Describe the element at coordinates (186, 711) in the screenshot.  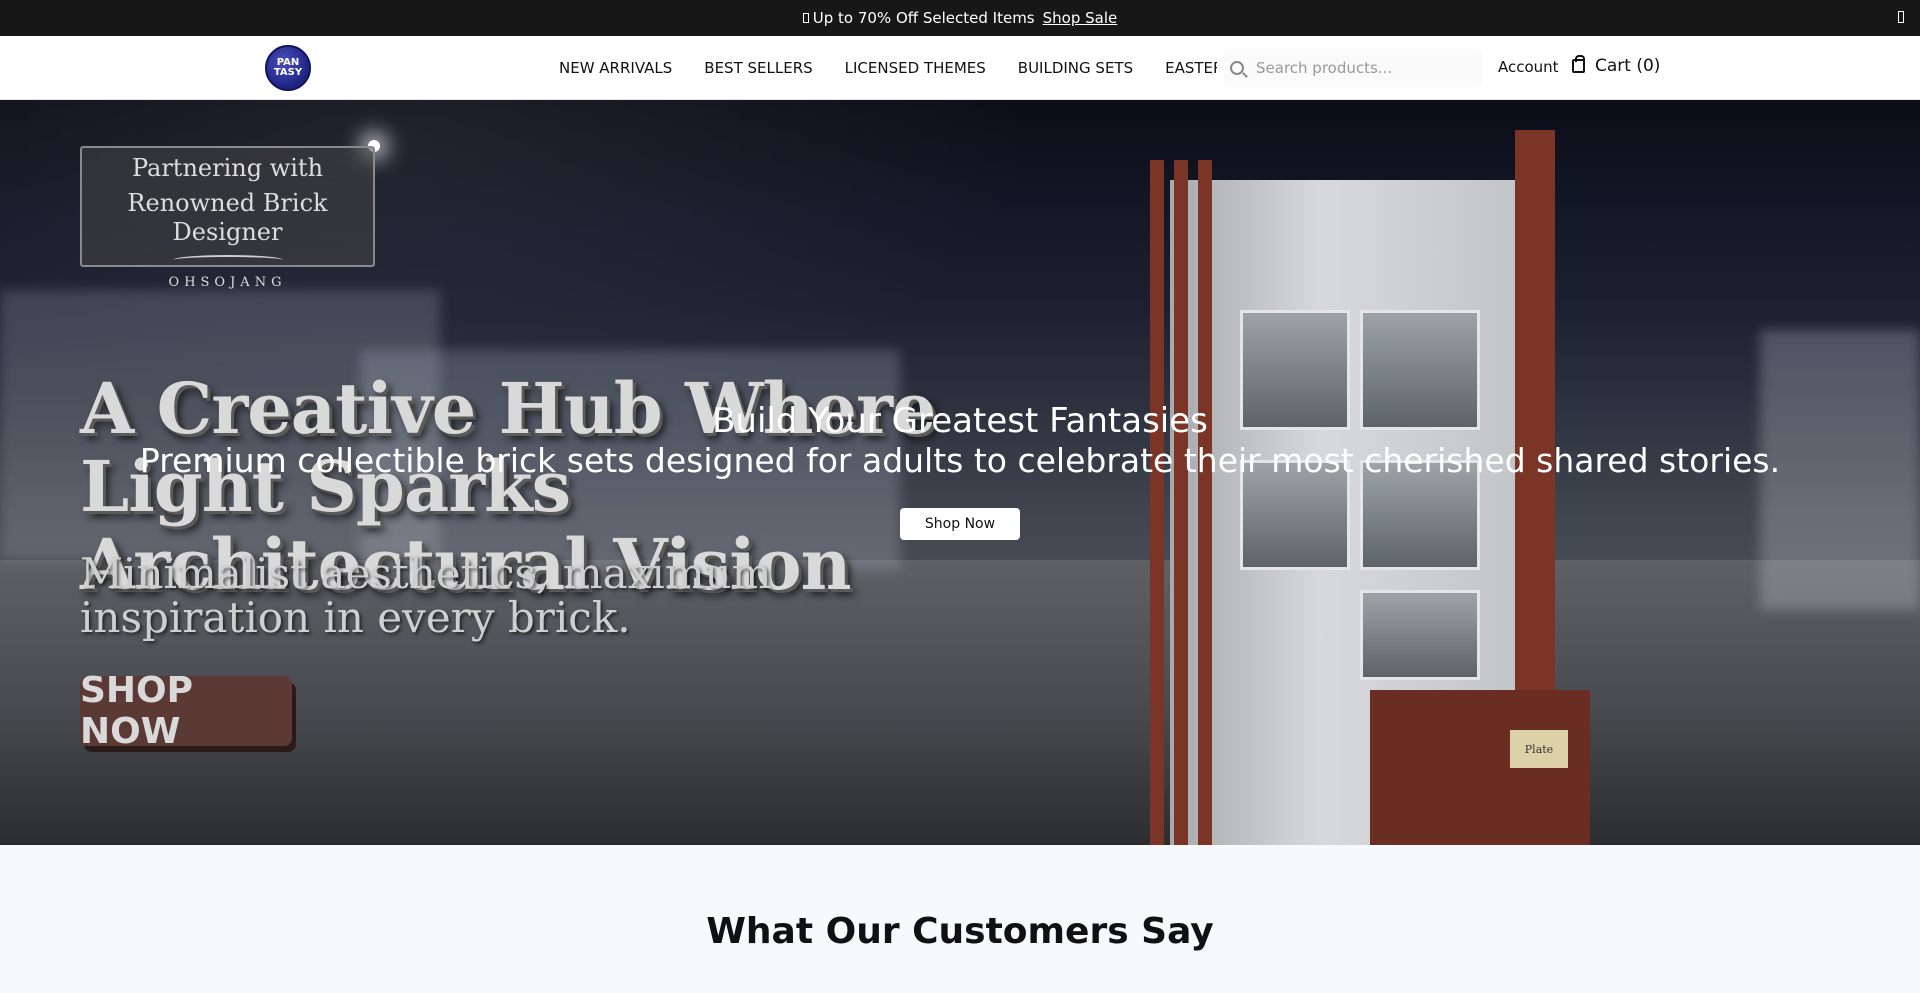
I see `banner-shop-now-graphic: SHOP NOW` at that location.